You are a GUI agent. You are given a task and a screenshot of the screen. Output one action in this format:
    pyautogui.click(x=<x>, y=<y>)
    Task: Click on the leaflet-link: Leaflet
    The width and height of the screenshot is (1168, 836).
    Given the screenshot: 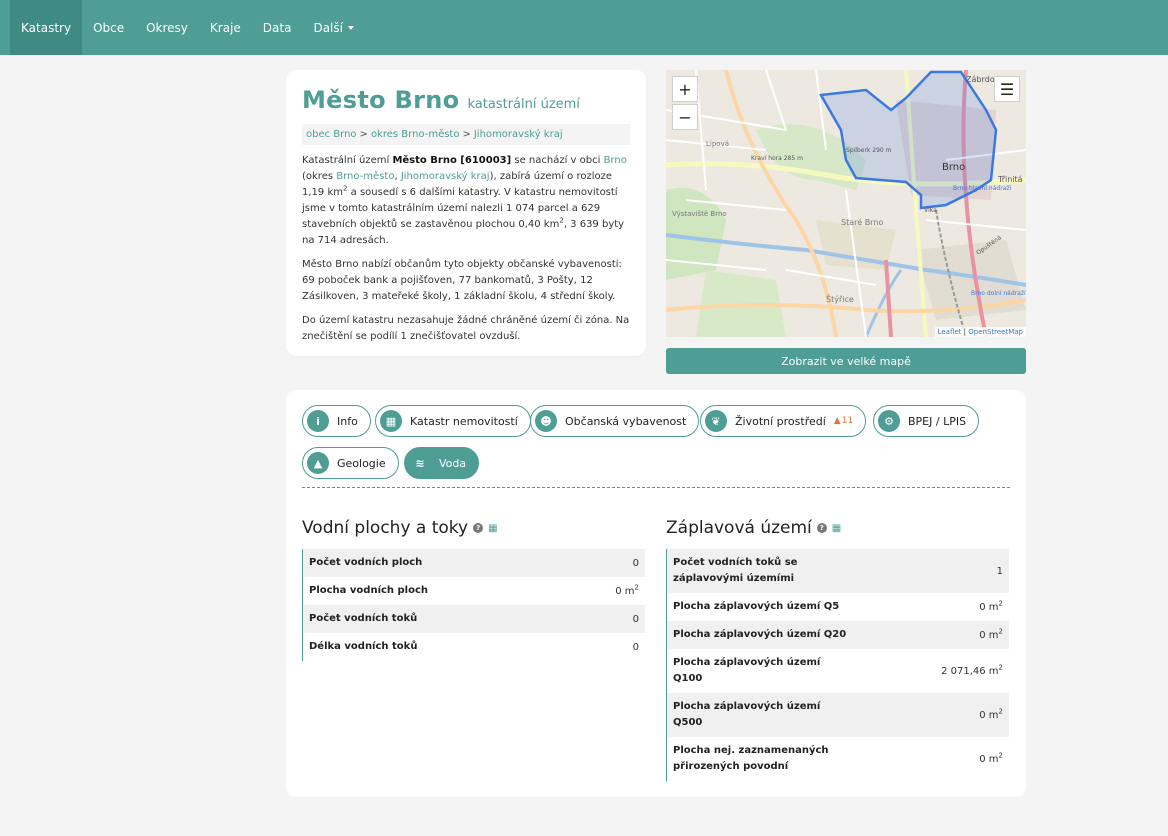 What is the action you would take?
    pyautogui.click(x=950, y=332)
    